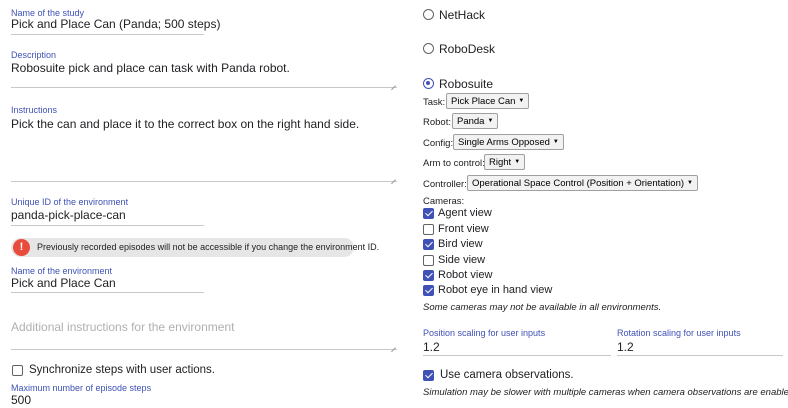  I want to click on environment-name-label: Name of the environment, so click(62, 271).